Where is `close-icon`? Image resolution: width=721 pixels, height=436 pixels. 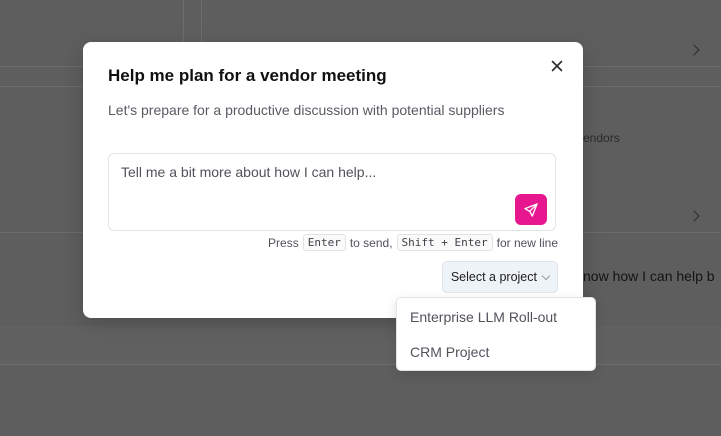 close-icon is located at coordinates (557, 66).